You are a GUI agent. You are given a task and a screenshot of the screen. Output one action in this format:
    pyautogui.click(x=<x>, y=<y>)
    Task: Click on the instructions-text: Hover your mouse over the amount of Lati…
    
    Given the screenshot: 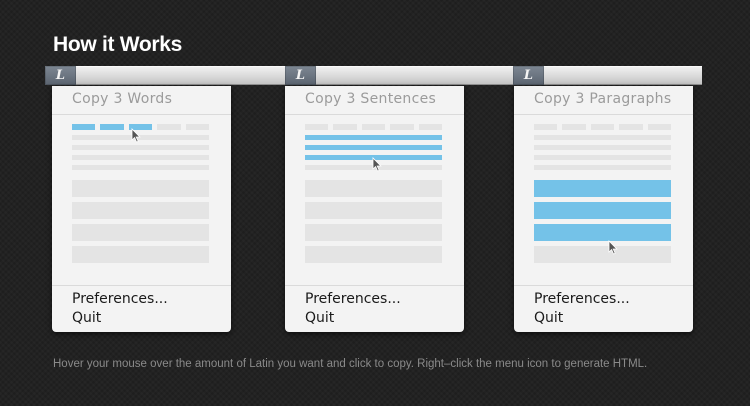 What is the action you would take?
    pyautogui.click(x=350, y=364)
    